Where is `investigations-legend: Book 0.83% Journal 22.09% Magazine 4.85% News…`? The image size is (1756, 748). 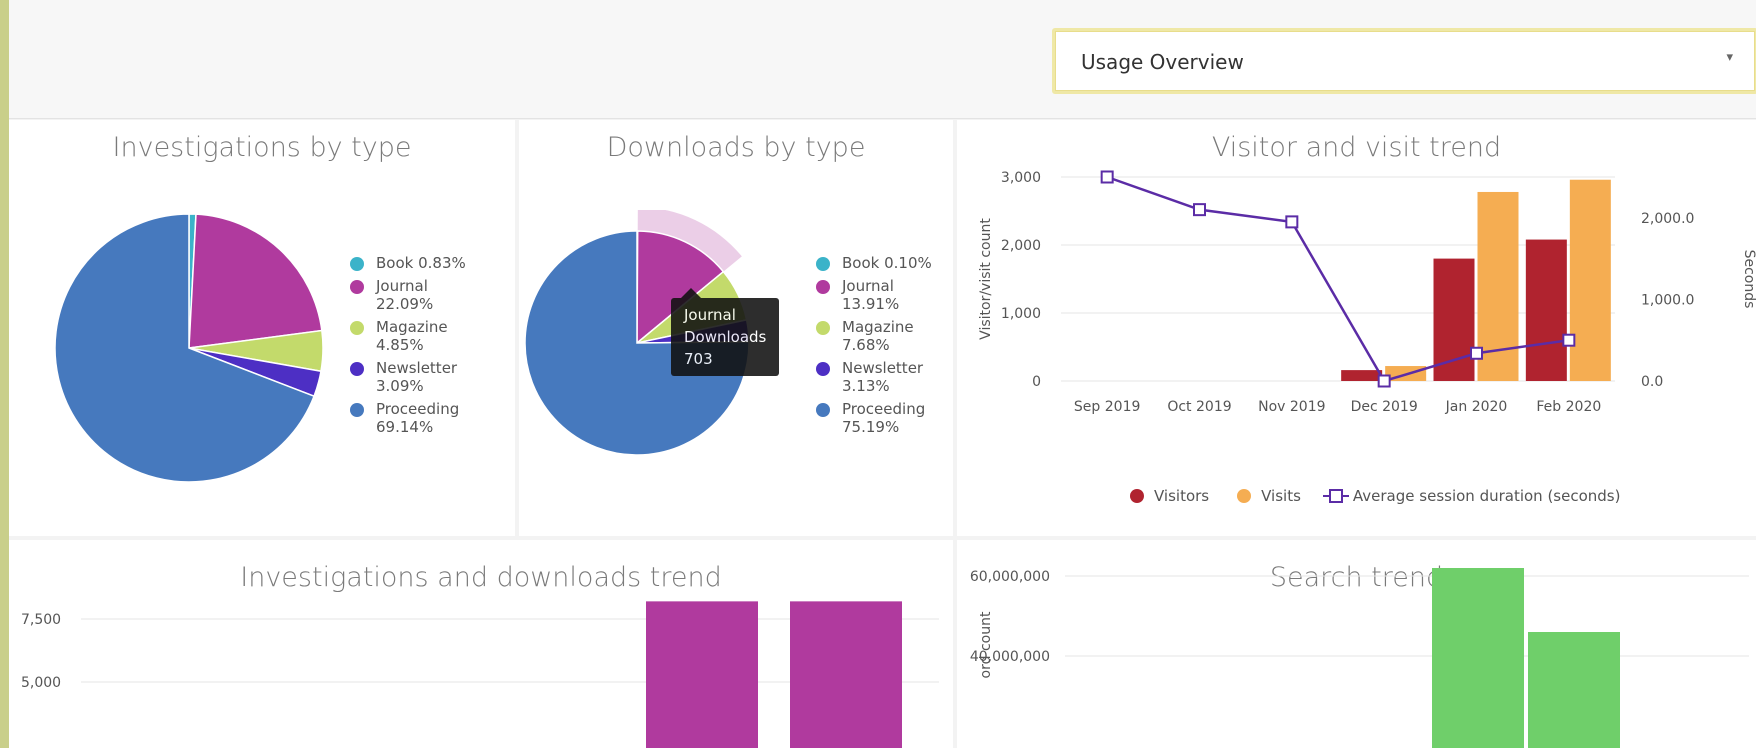
investigations-legend: Book 0.83% Journal 22.09% Magazine 4.85% News… is located at coordinates (425, 347).